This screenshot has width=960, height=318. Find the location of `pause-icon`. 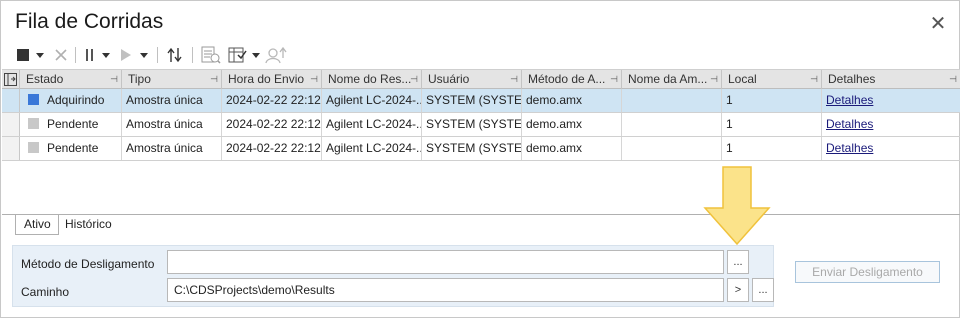

pause-icon is located at coordinates (90, 55).